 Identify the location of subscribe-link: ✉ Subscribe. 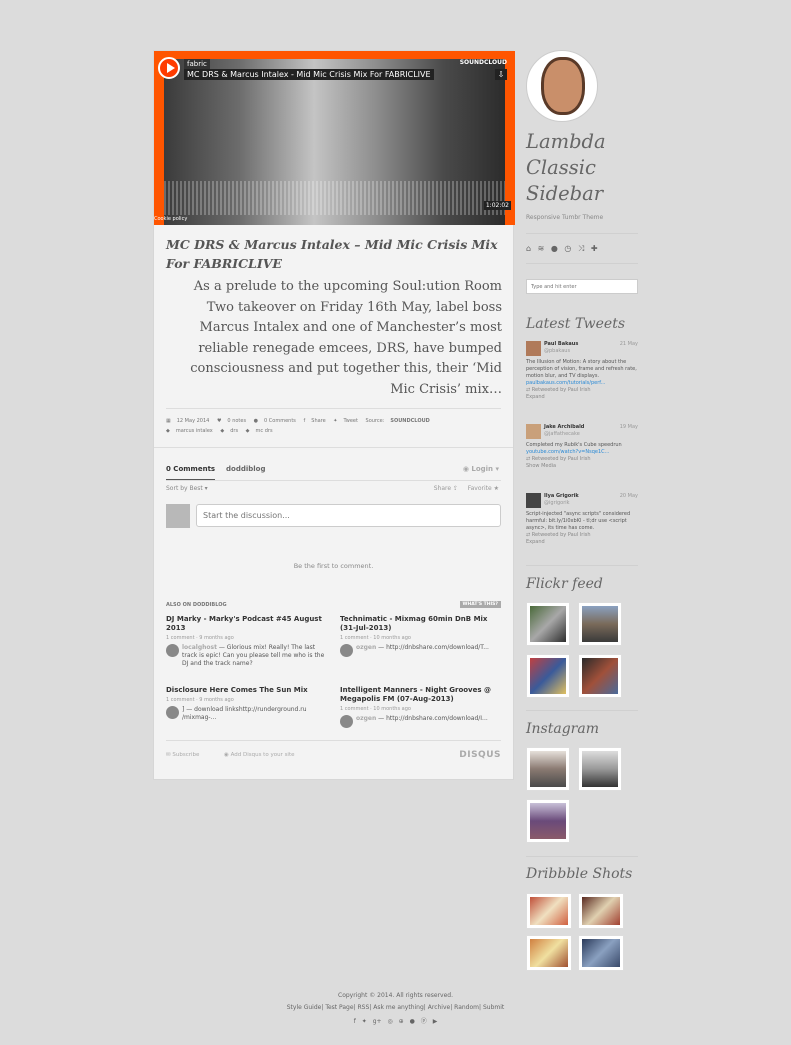
(182, 755).